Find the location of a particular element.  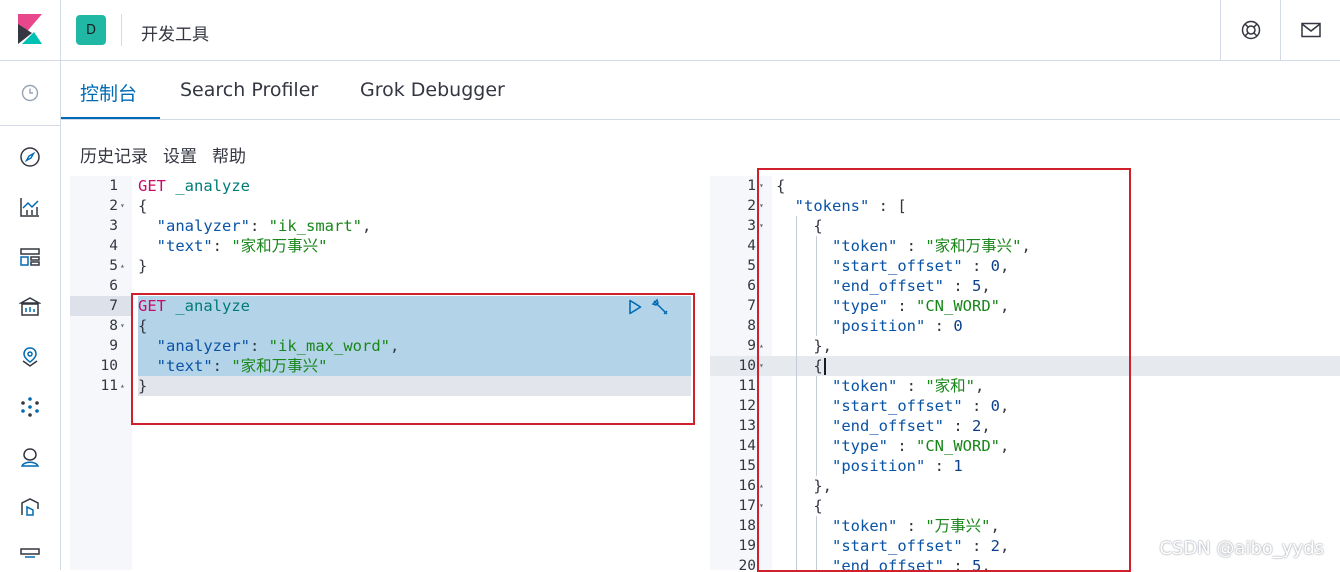

line-number: 14 is located at coordinates (747, 446).